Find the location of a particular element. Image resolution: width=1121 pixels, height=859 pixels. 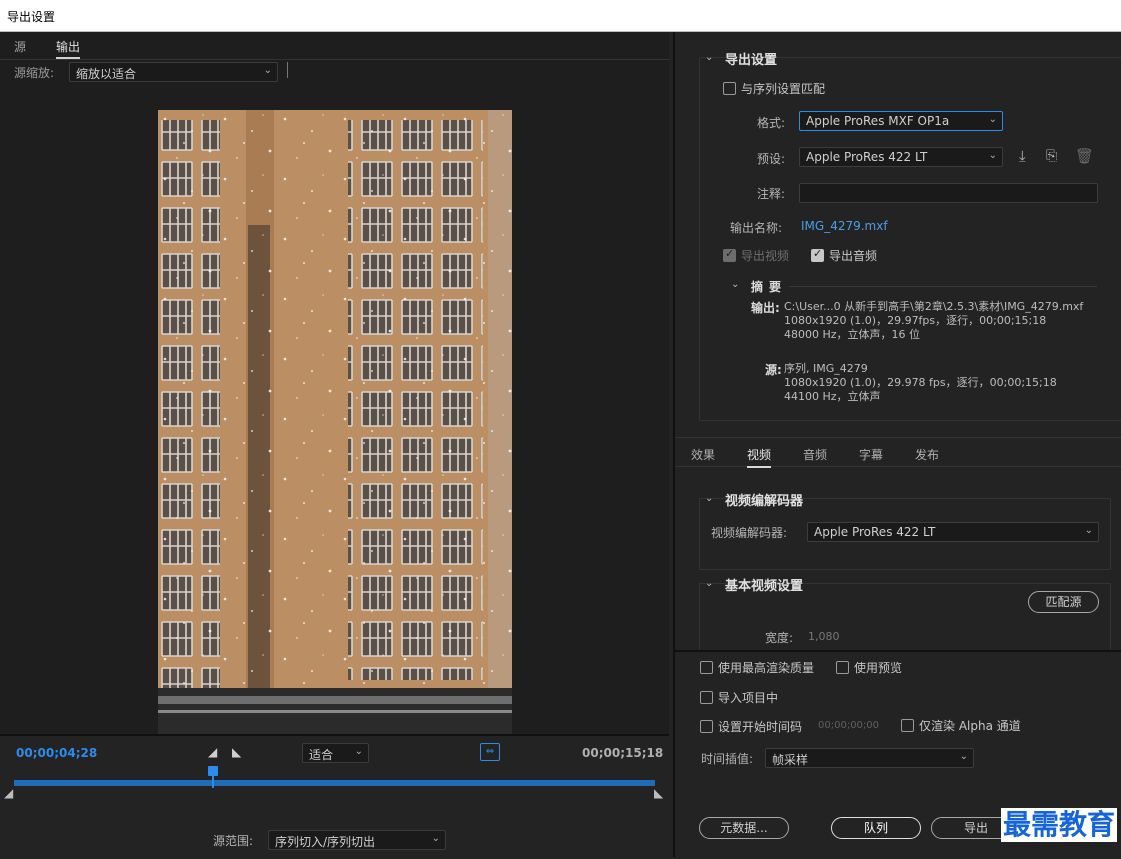

match-source-button: 匹配源 is located at coordinates (1063, 602).